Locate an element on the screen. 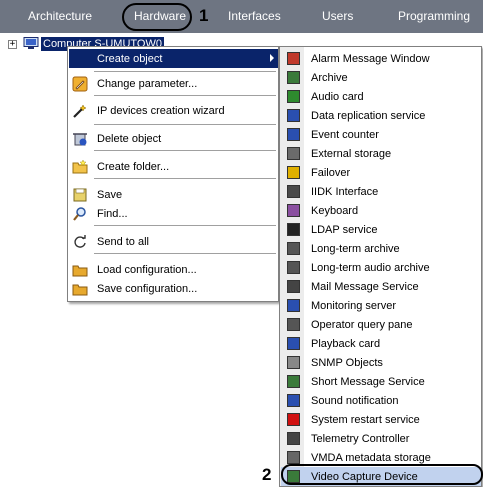 The width and height of the screenshot is (483, 487). submenu-item-long-term-audio-archive: Long-term audio archive is located at coordinates (381, 267).